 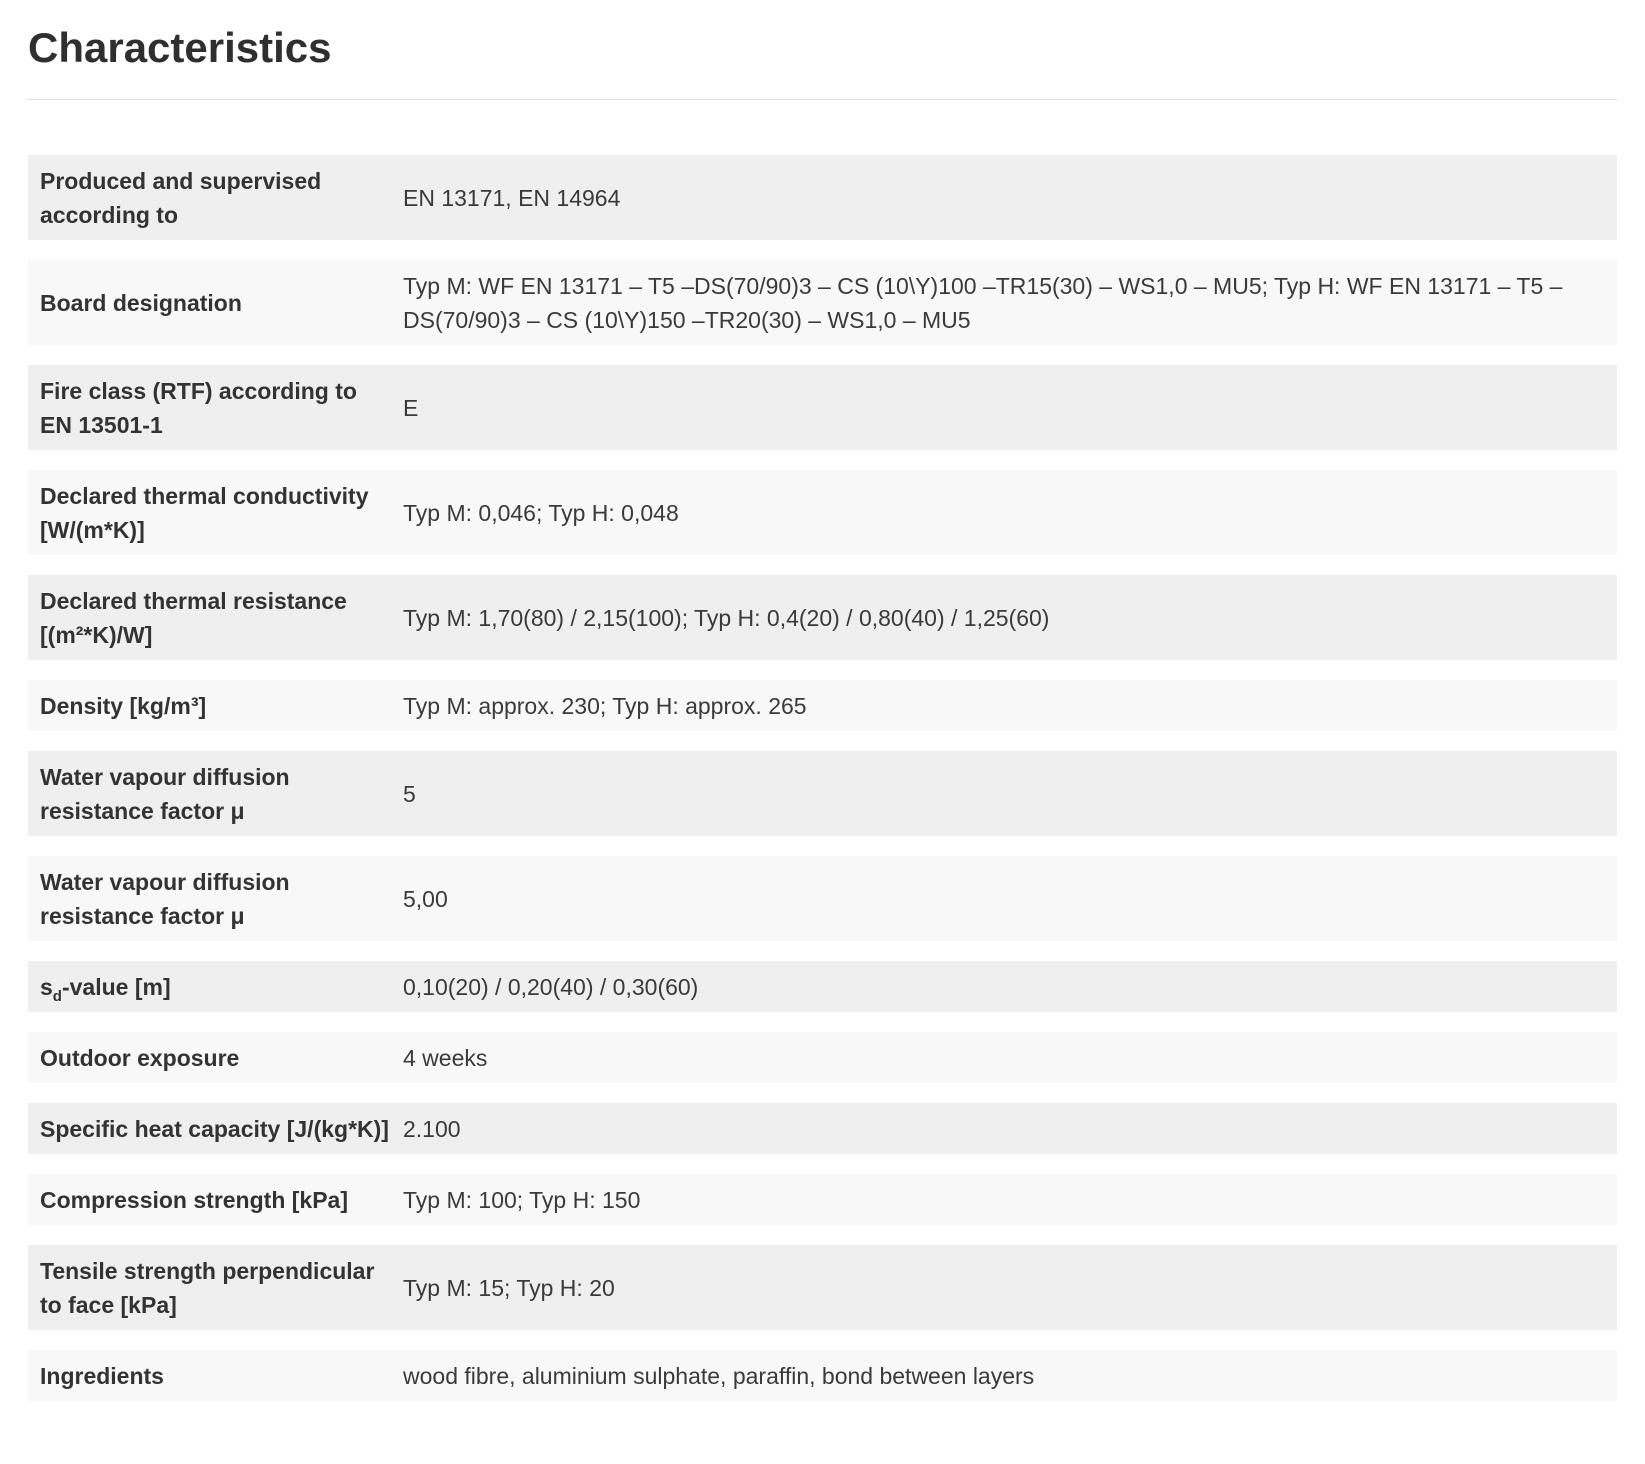 What do you see at coordinates (822, 99) in the screenshot?
I see `title-divider` at bounding box center [822, 99].